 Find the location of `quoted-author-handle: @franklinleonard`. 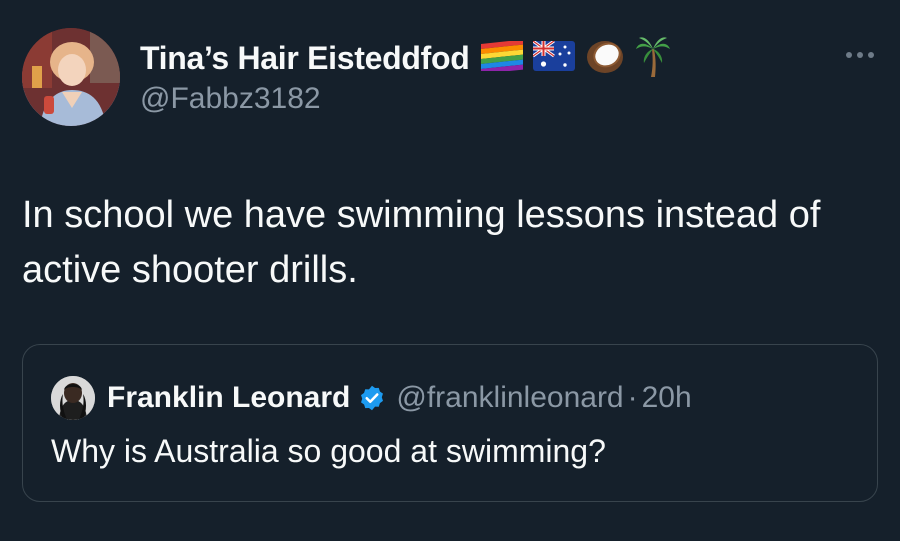

quoted-author-handle: @franklinleonard is located at coordinates (509, 398).